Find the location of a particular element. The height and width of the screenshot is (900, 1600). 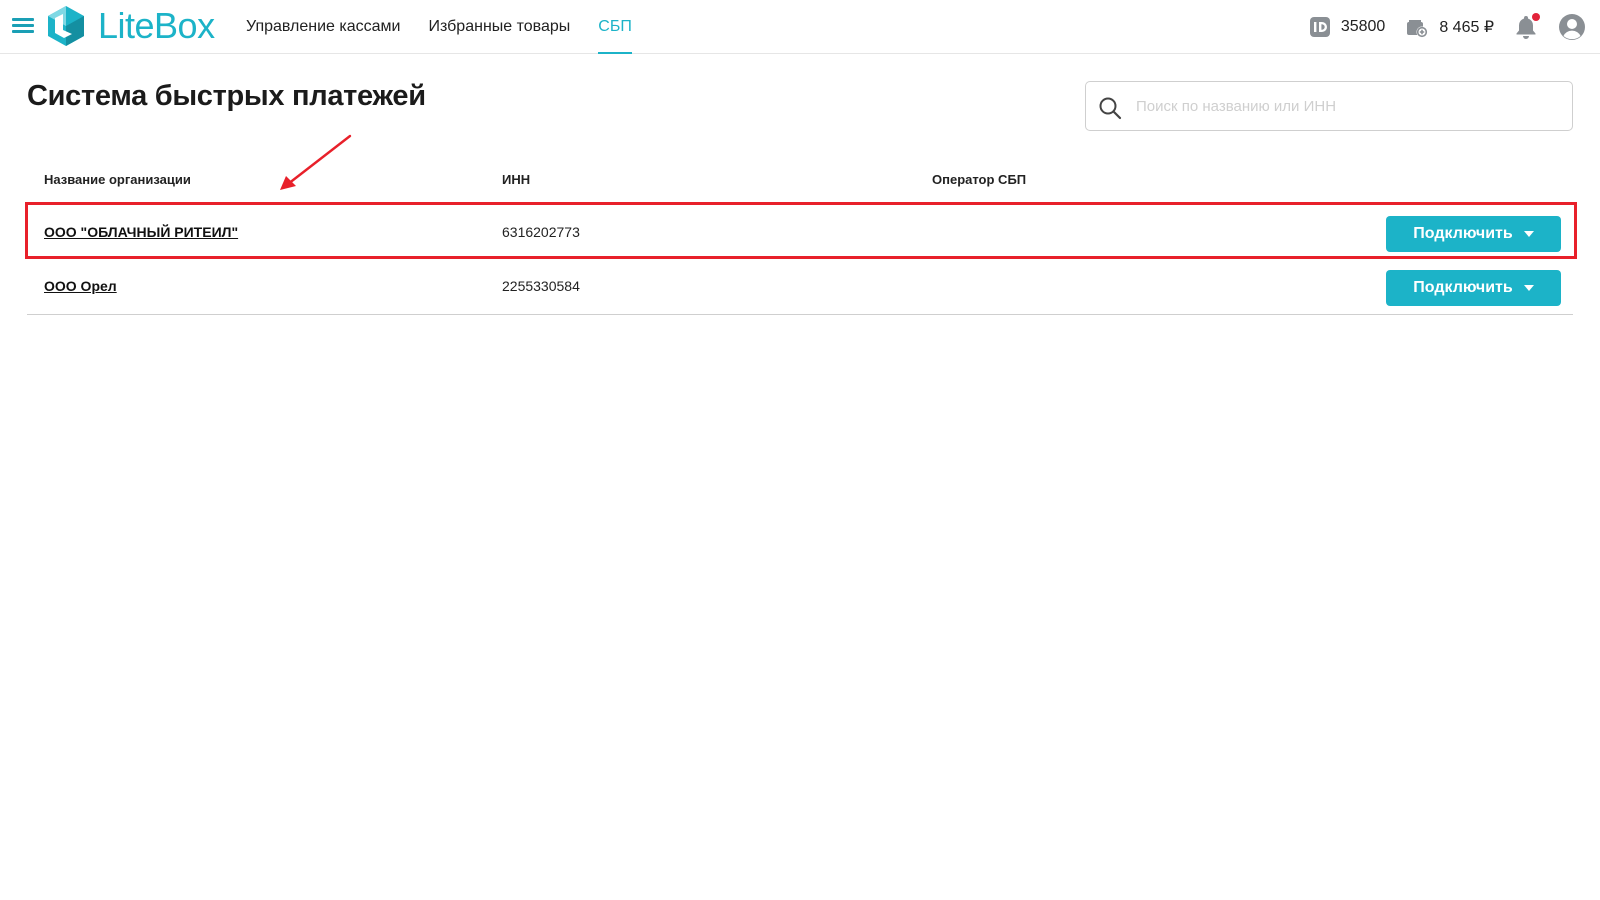

balance: 8 465 ₽ is located at coordinates (1449, 27).